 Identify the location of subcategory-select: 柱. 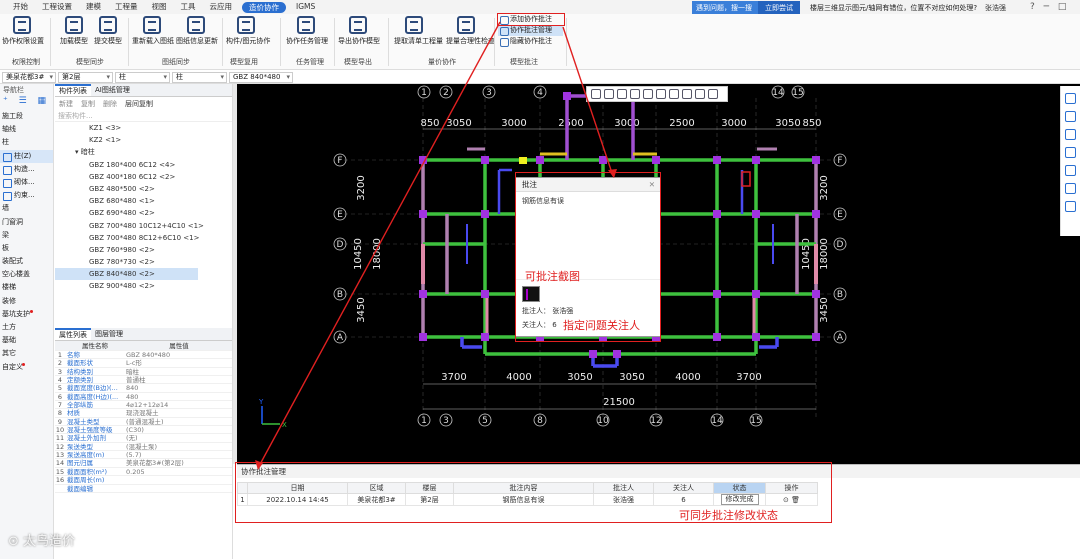
(199, 77).